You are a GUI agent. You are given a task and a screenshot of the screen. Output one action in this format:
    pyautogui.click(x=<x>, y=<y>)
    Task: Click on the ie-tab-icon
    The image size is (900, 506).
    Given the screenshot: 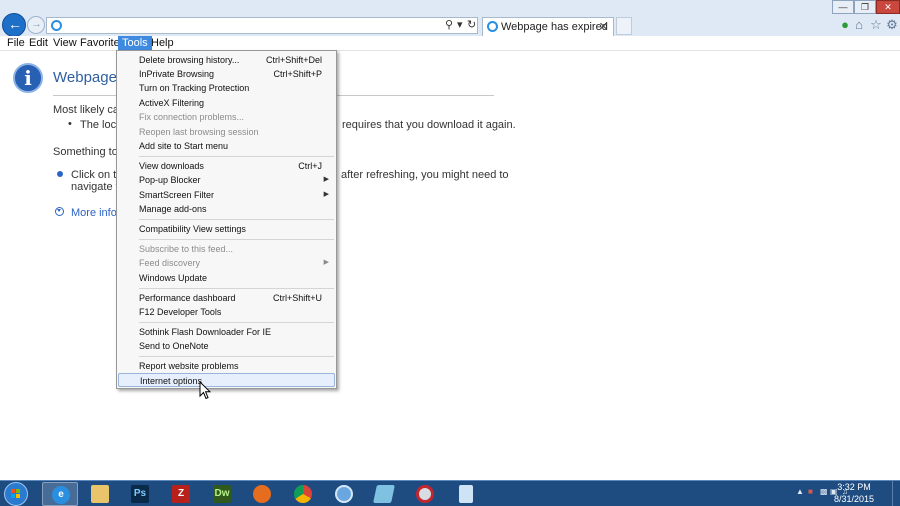 What is the action you would take?
    pyautogui.click(x=492, y=26)
    